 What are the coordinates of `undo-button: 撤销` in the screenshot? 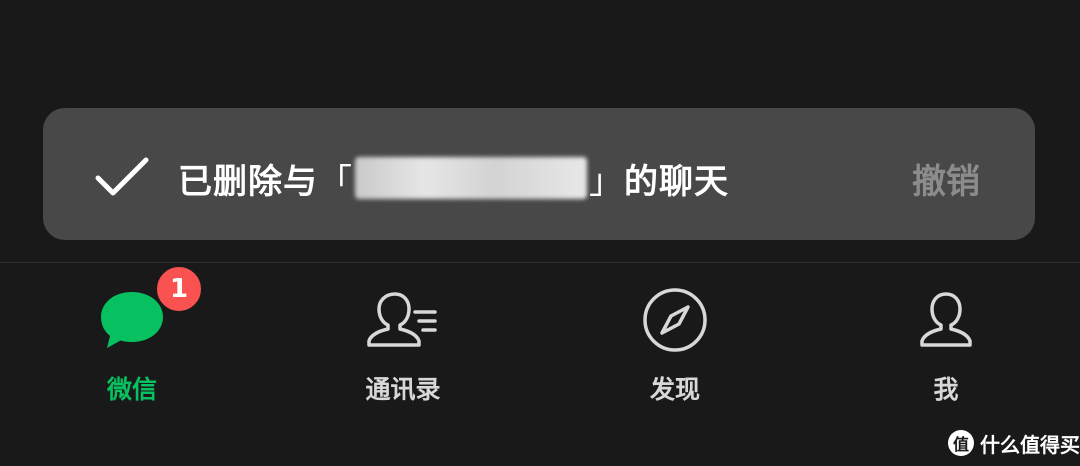 It's located at (946, 178).